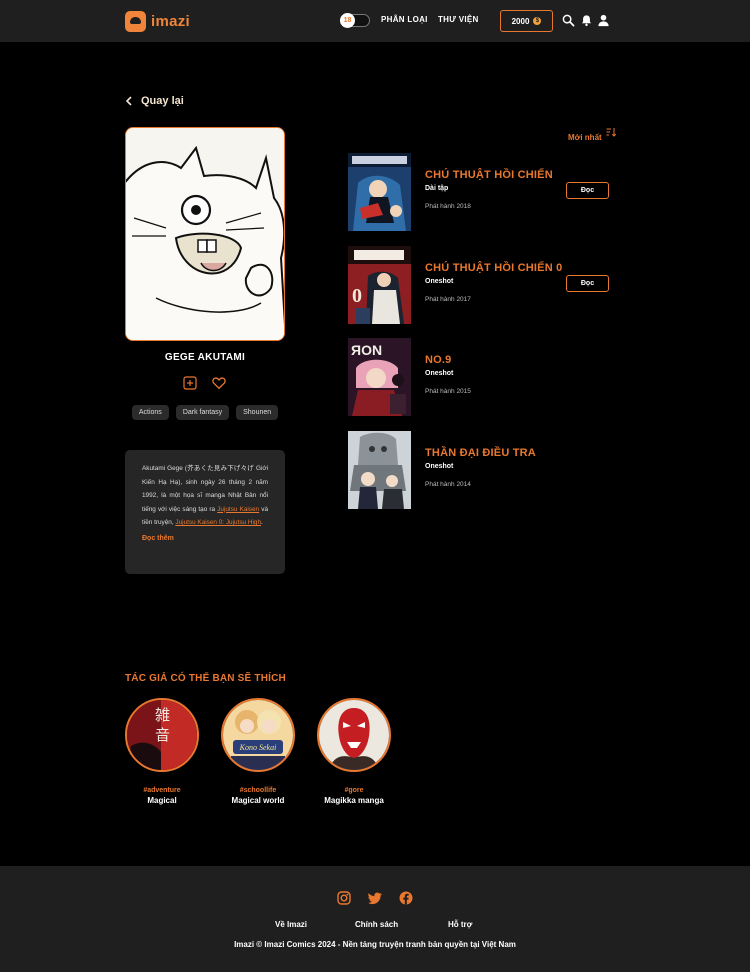  Describe the element at coordinates (404, 19) in the screenshot. I see `nav-categories: PHÂN LOẠI` at that location.